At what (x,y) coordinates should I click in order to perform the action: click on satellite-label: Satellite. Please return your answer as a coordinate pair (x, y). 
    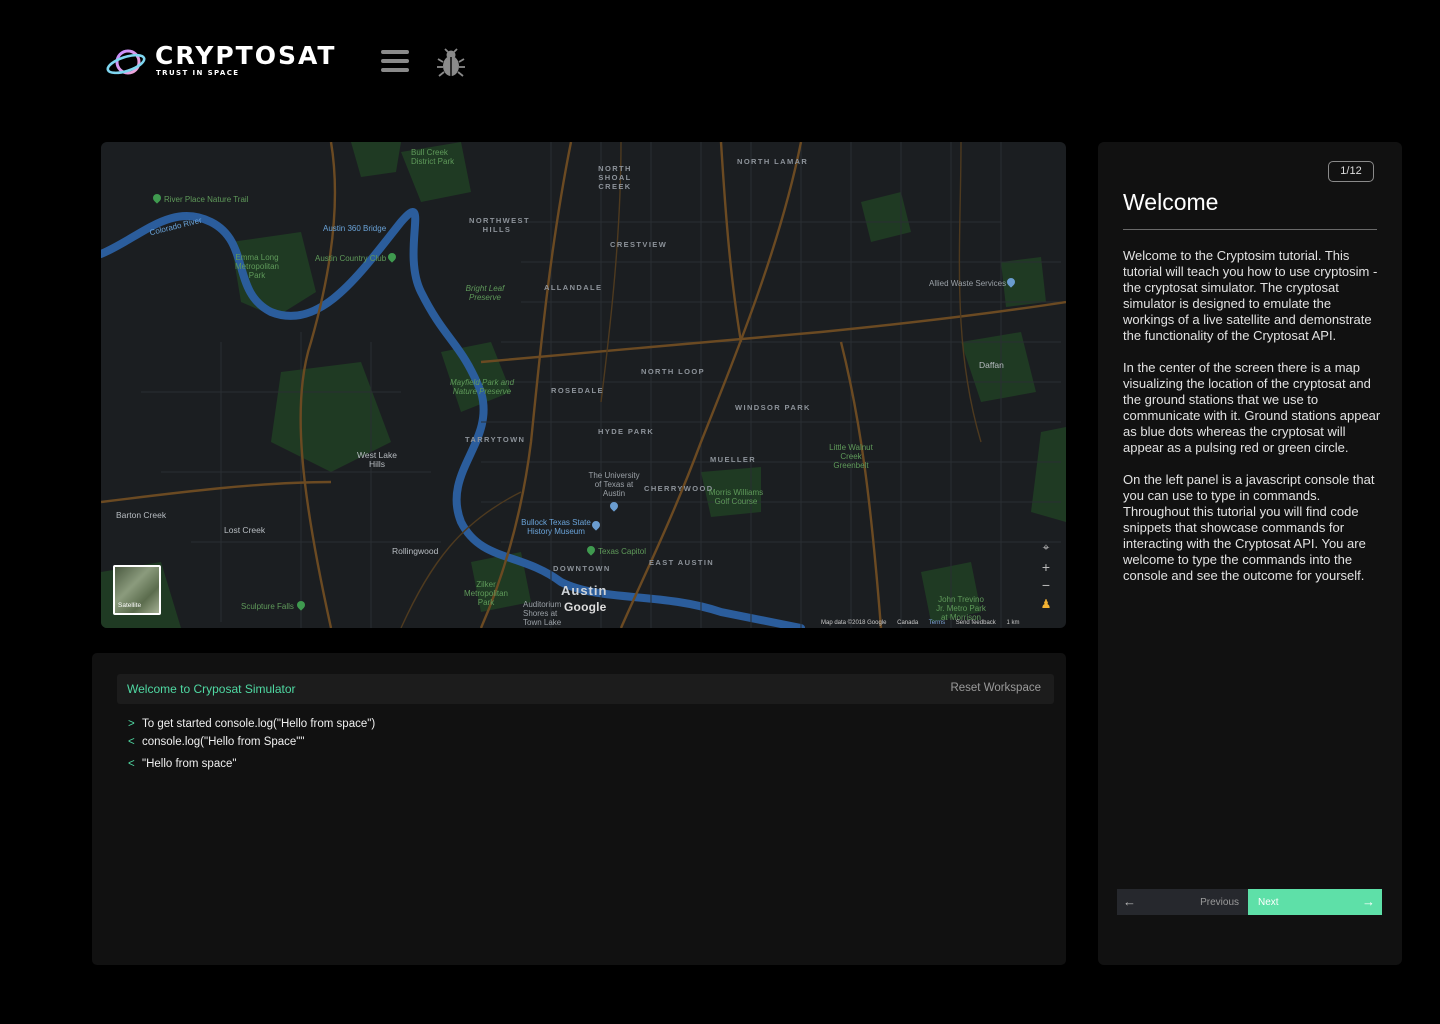
    Looking at the image, I should click on (130, 605).